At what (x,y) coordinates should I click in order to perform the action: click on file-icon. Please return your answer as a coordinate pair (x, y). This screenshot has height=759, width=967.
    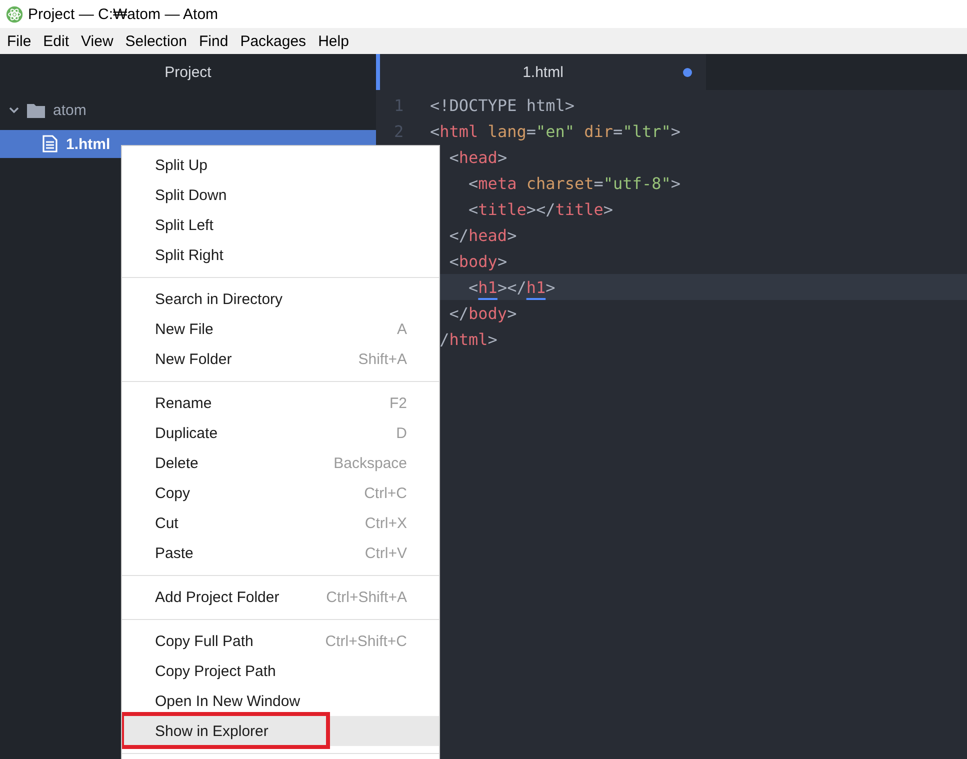
    Looking at the image, I should click on (50, 144).